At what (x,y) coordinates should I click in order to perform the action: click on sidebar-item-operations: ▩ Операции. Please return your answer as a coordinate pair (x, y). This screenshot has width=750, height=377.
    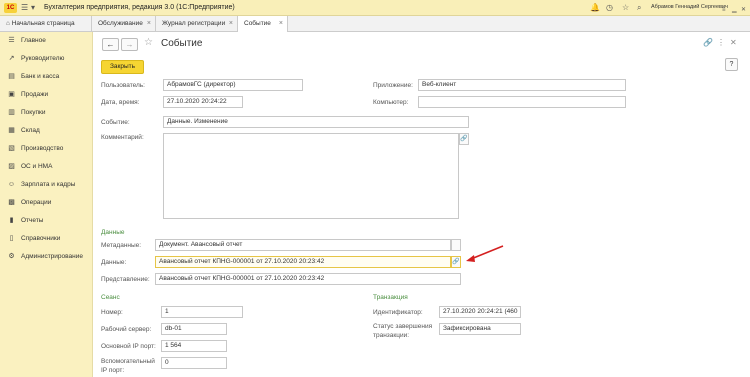
    Looking at the image, I should click on (46, 202).